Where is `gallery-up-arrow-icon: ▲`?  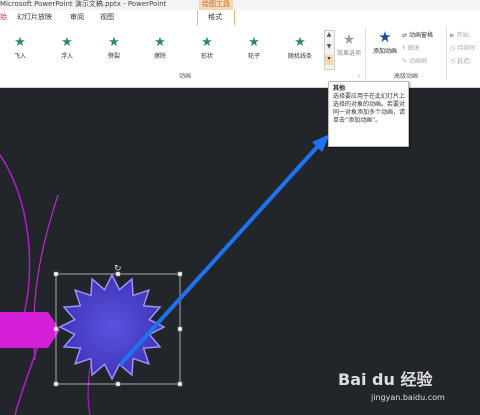 gallery-up-arrow-icon: ▲ is located at coordinates (329, 36).